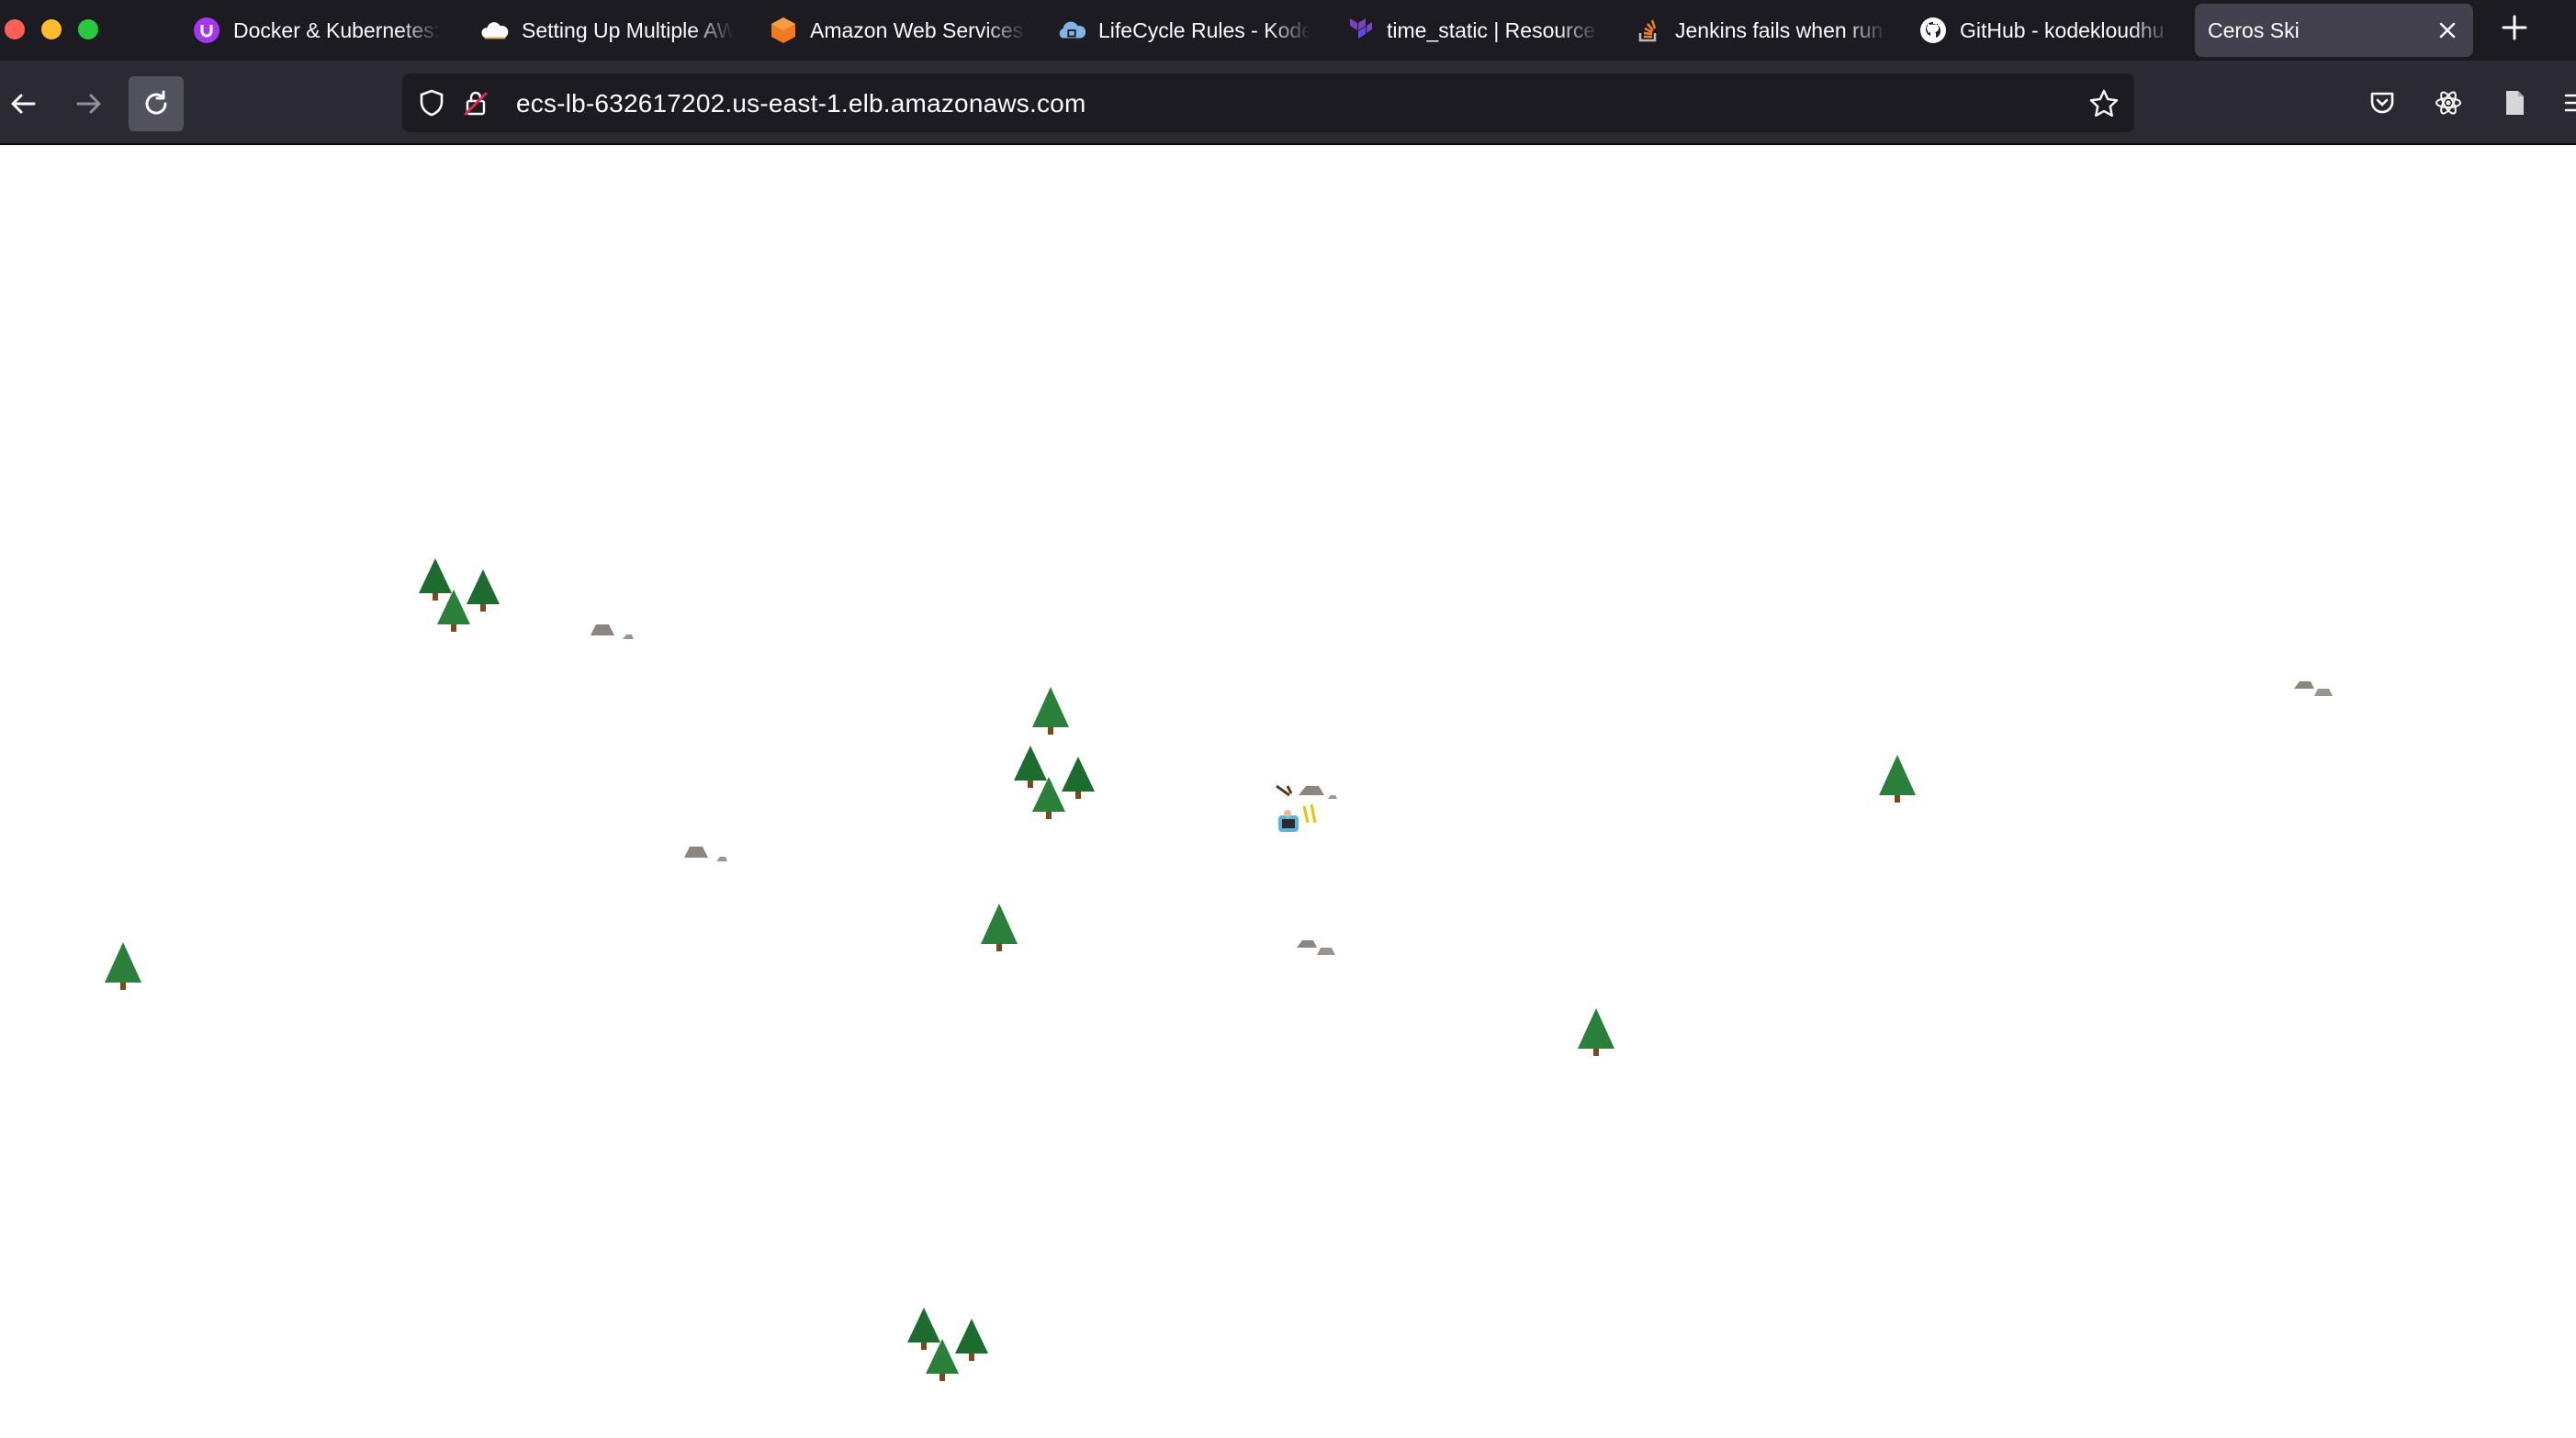 The image size is (2576, 1438). I want to click on tab-amazon-web-services: Amazon Web Services, so click(898, 31).